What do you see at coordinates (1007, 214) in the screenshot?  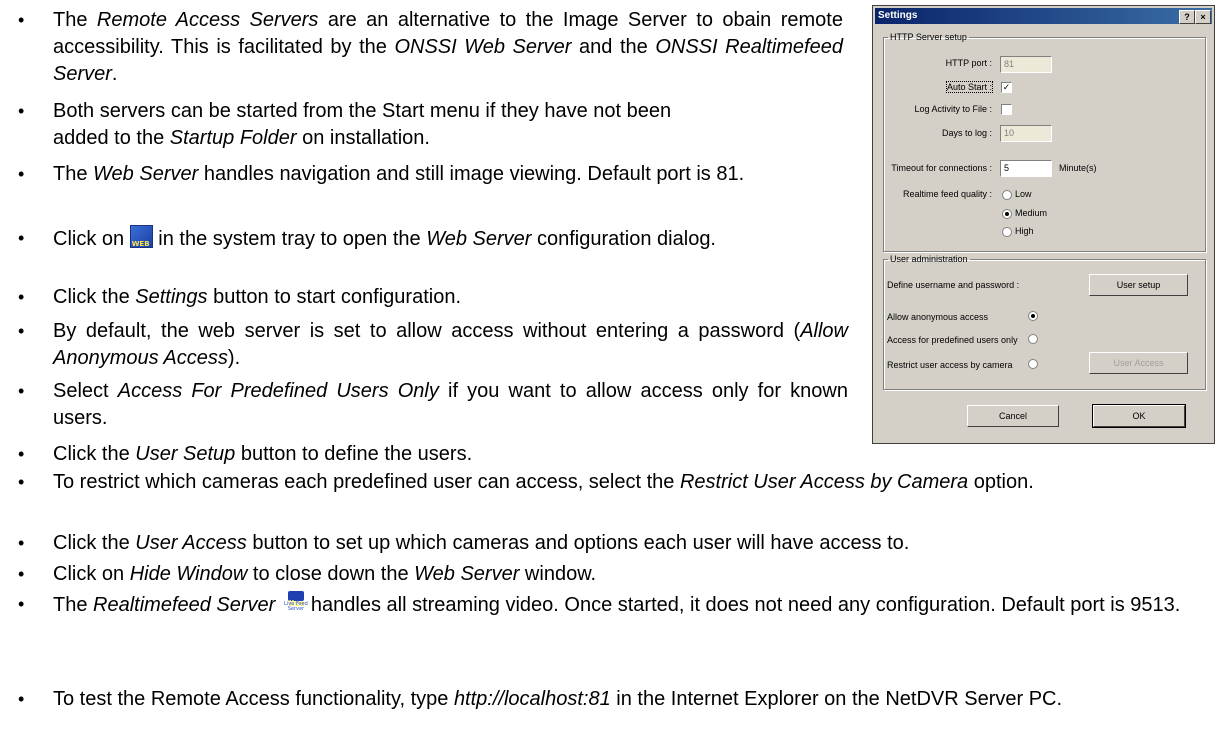 I see `quality-medium-radio` at bounding box center [1007, 214].